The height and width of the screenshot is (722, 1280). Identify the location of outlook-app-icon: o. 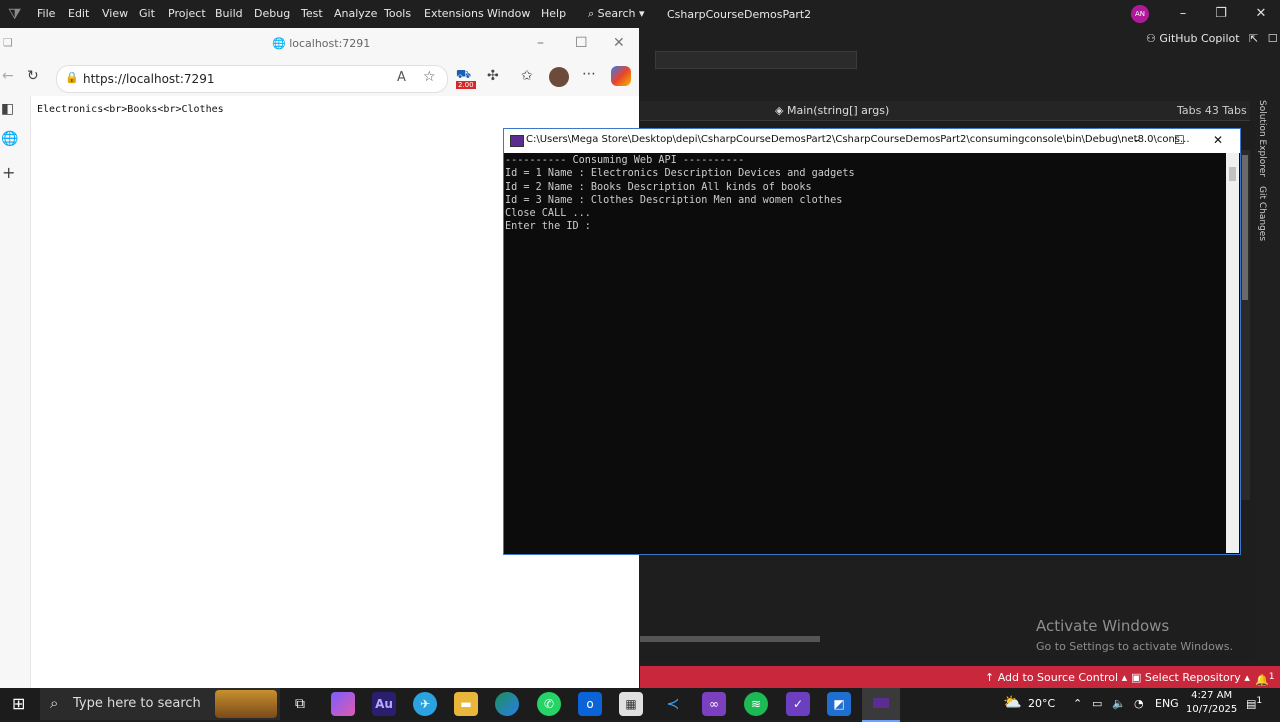
(590, 704).